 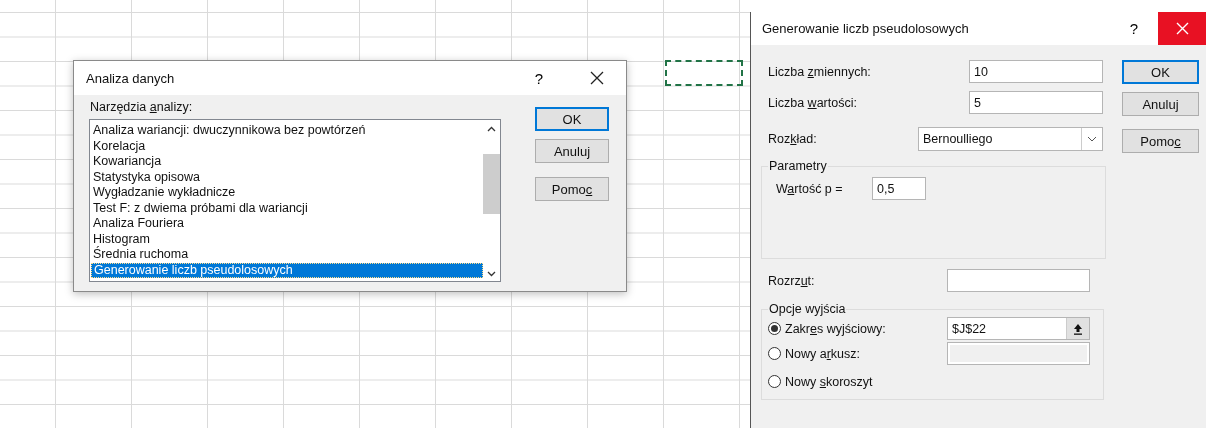 I want to click on radio-button: Nowy arkusz:, so click(x=814, y=353).